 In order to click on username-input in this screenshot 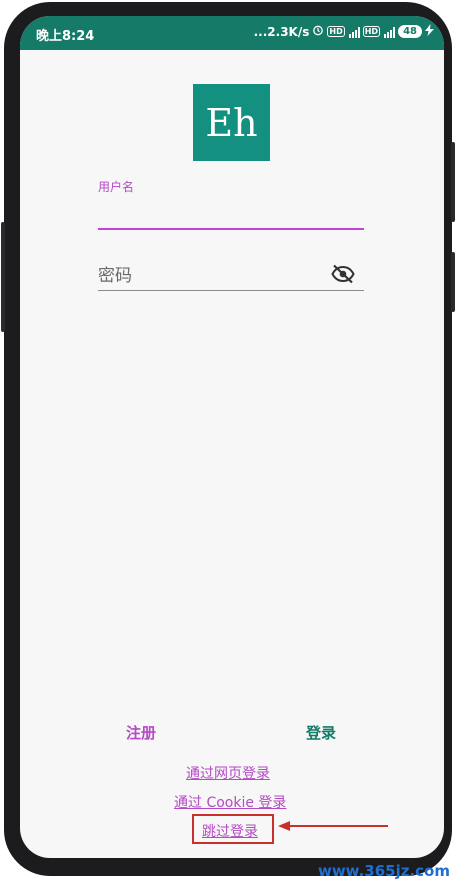, I will do `click(231, 216)`.